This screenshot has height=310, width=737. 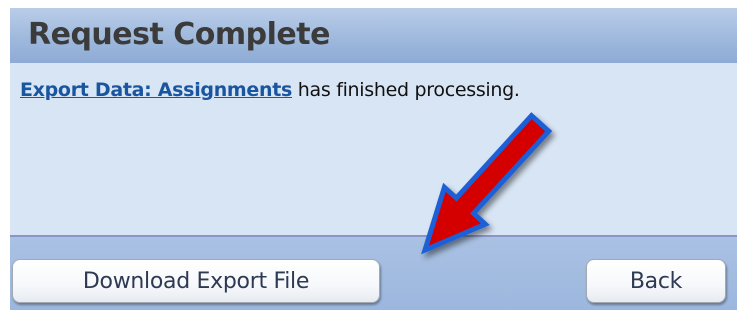 I want to click on status-message-text: has finished processing., so click(x=406, y=90).